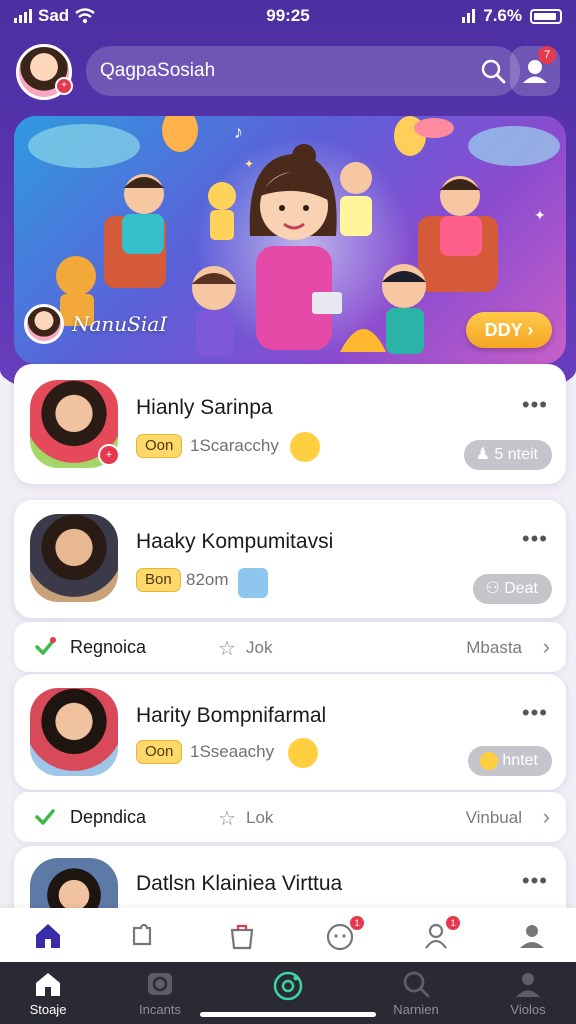  I want to click on profile-name: Harity Bompnifarmal, so click(231, 715).